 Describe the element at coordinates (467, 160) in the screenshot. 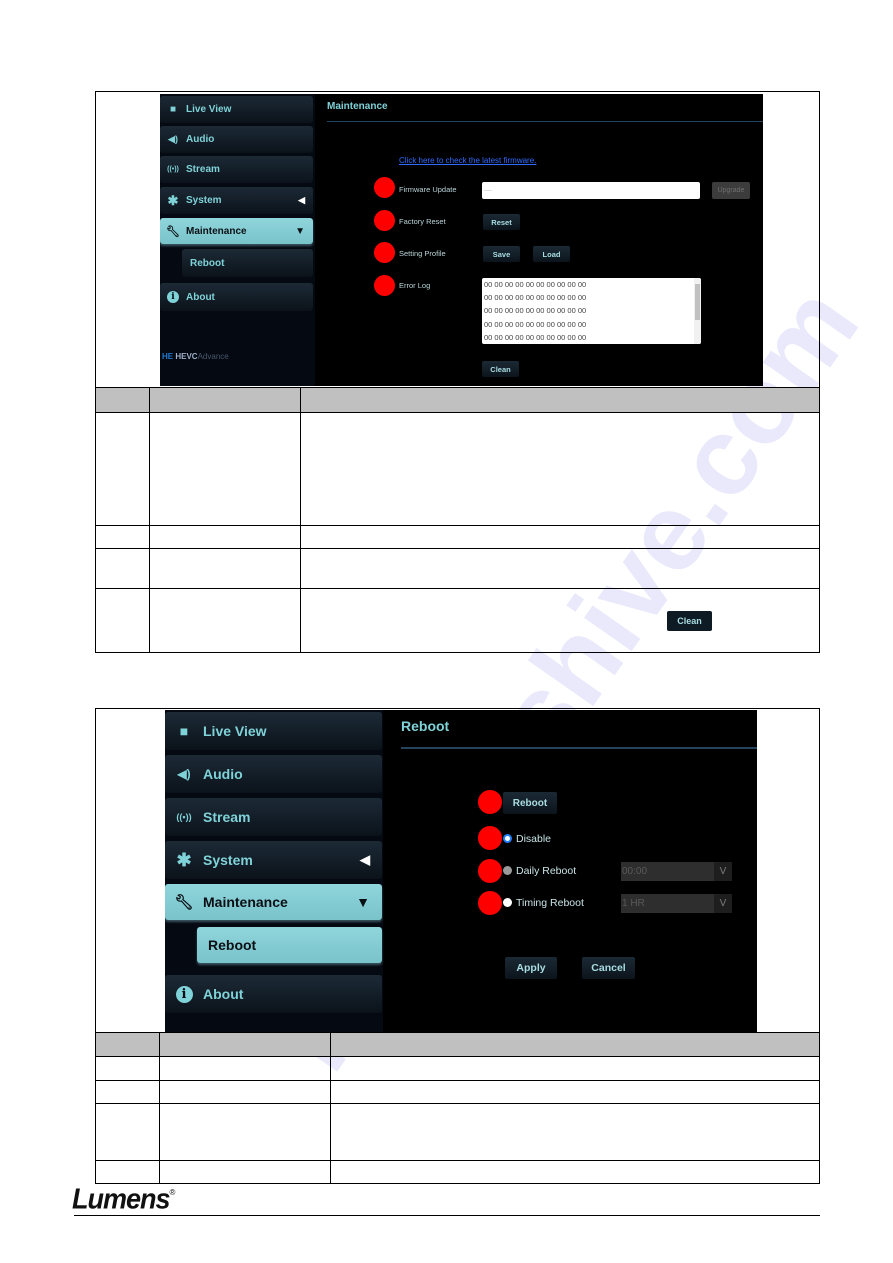

I see `firmware-link: Click here to check the latest firmware.` at that location.